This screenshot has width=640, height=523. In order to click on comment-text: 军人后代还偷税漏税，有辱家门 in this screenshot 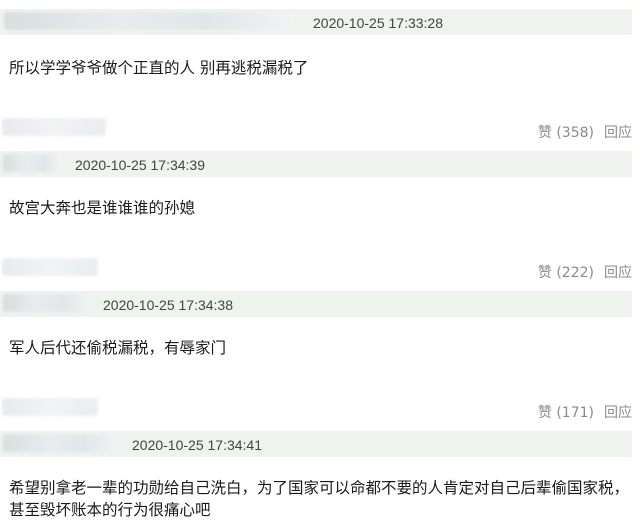, I will do `click(118, 348)`.